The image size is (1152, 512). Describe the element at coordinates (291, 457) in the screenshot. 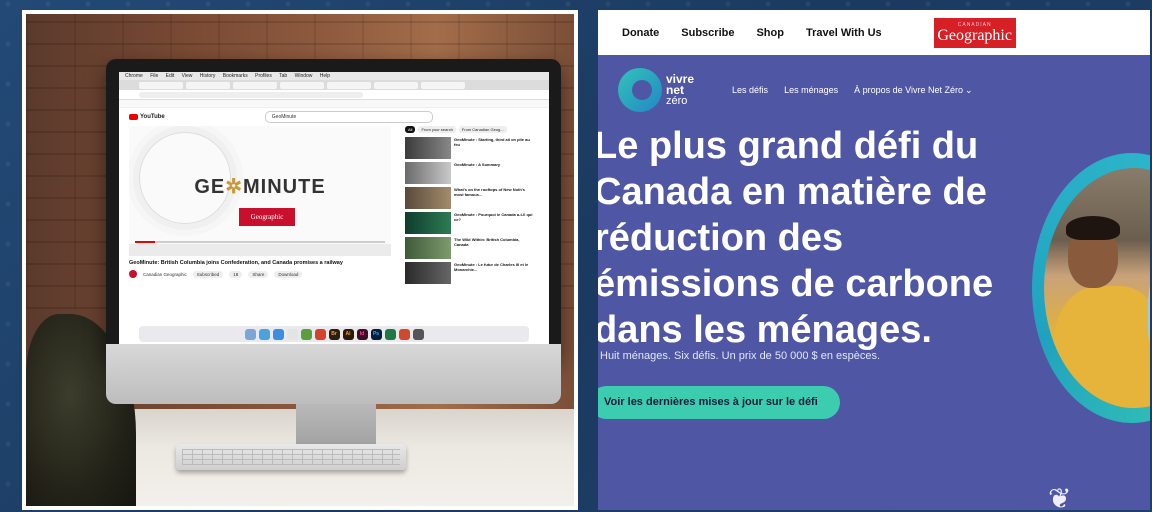

I see `keyboard` at that location.